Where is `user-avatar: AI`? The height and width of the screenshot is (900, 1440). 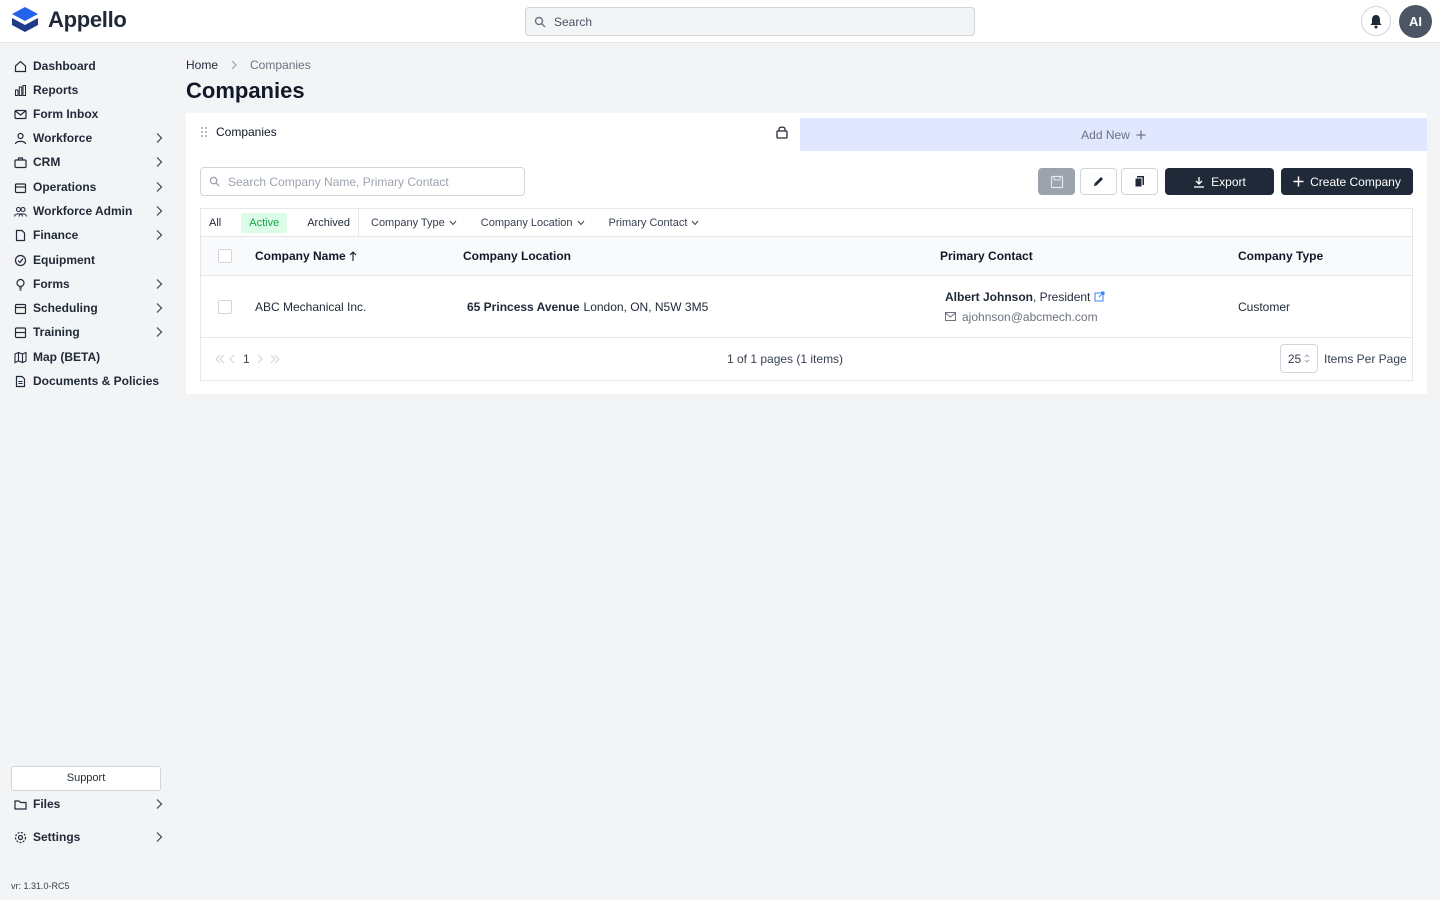 user-avatar: AI is located at coordinates (1415, 21).